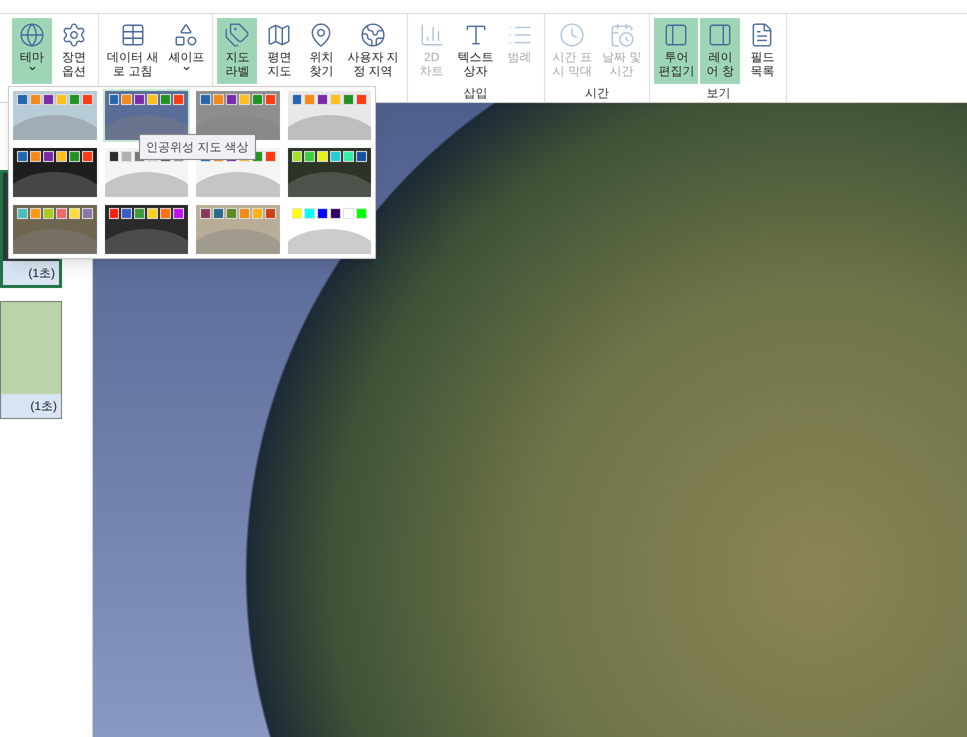 The height and width of the screenshot is (737, 967). I want to click on table-icon, so click(133, 35).